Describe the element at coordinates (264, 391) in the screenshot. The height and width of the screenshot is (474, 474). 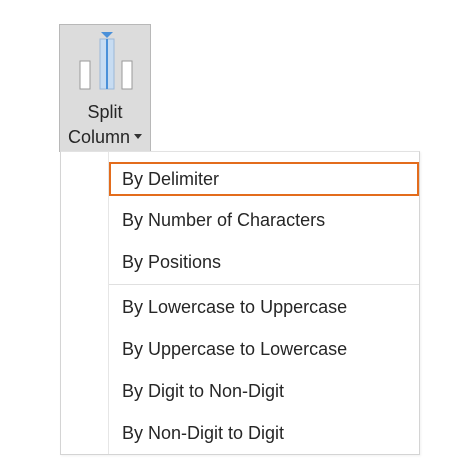
I see `menu-item-by-digit-to-non-digit: By Digit to Non-Digit` at that location.